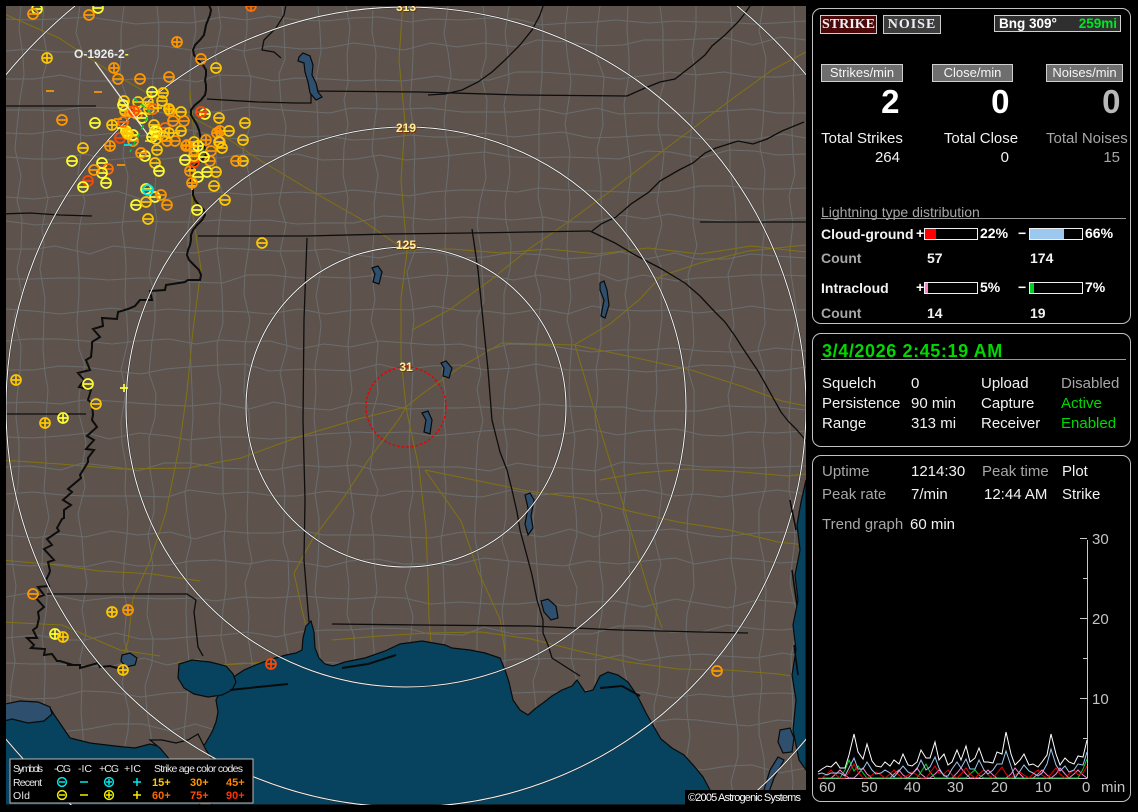 Image resolution: width=1138 pixels, height=812 pixels. What do you see at coordinates (745, 798) in the screenshot?
I see `svg-text: ©2005 Astrogenic Systems` at bounding box center [745, 798].